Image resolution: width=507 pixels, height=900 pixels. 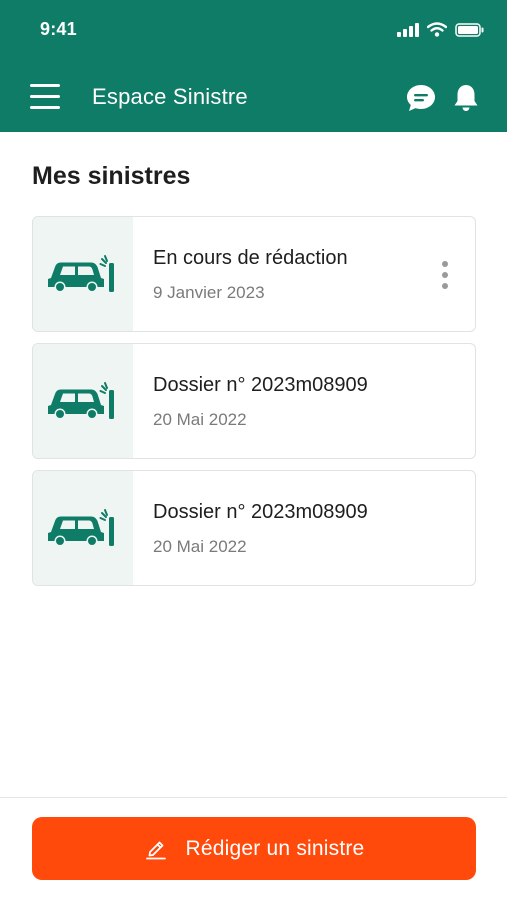 I want to click on notifications-button, so click(x=466, y=98).